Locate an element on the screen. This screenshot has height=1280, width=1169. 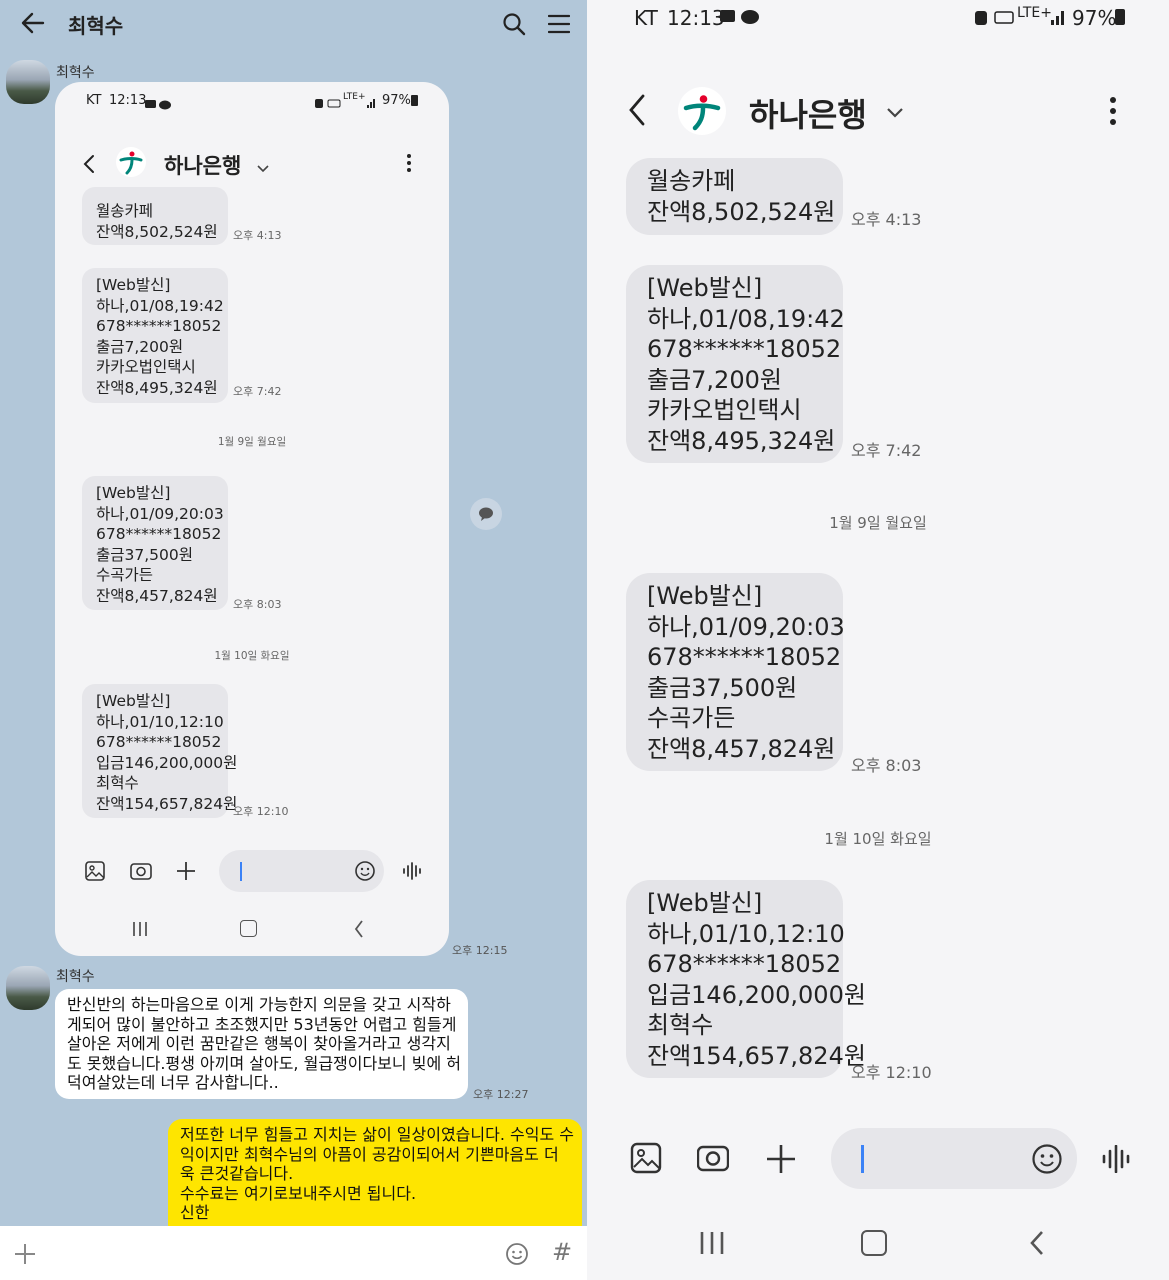
status-notification-icons is located at coordinates (158, 102).